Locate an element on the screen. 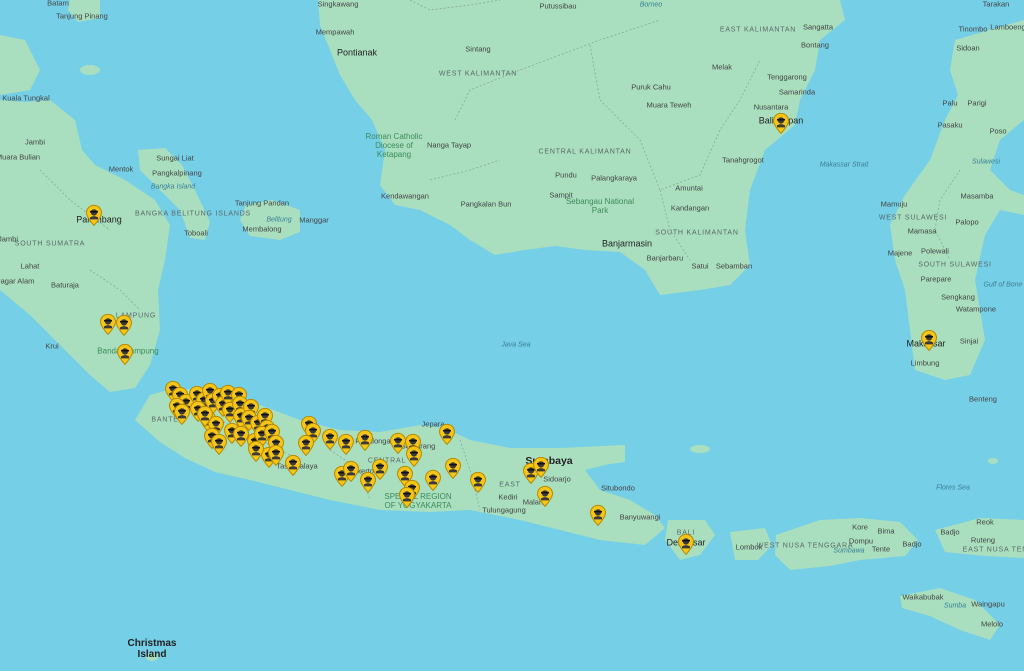  map-label: Banjarbaru is located at coordinates (665, 258).